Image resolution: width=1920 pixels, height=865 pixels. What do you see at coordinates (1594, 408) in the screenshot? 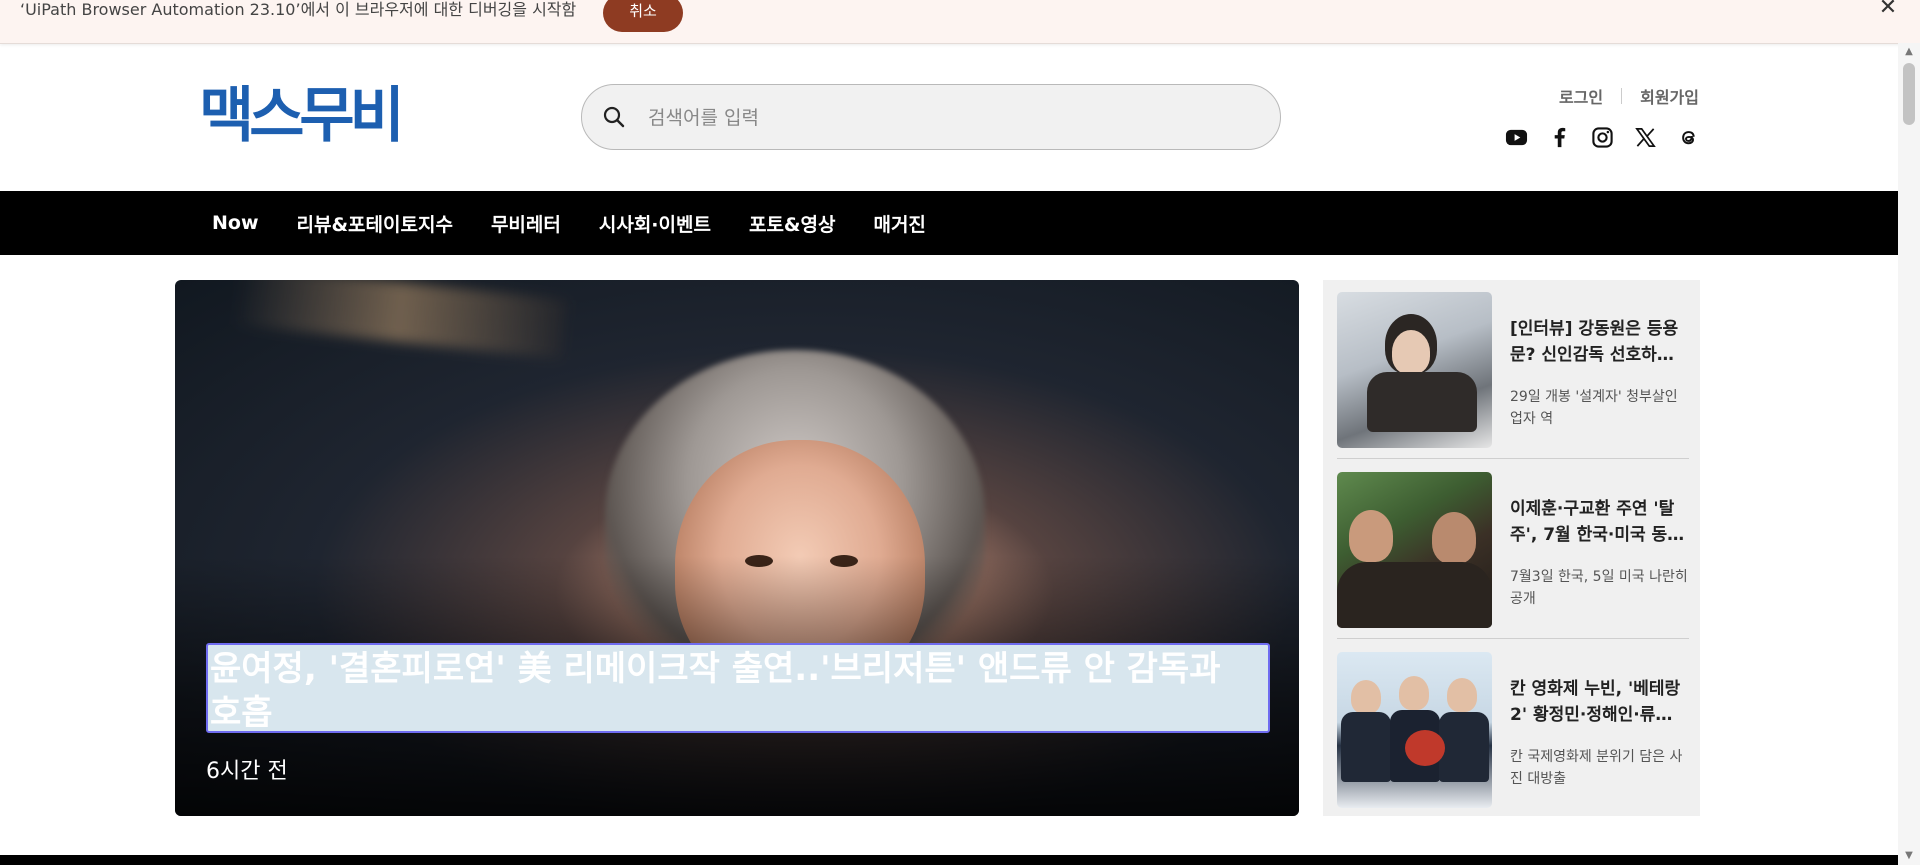
I see `news-card-subtitle: 29일 개봉 '설계자' 청부살인업자 역` at bounding box center [1594, 408].